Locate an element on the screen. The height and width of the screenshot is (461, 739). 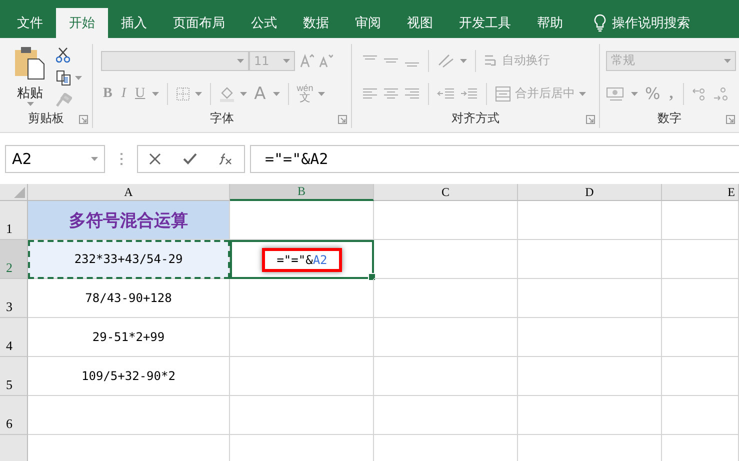
column-header: E is located at coordinates (700, 192).